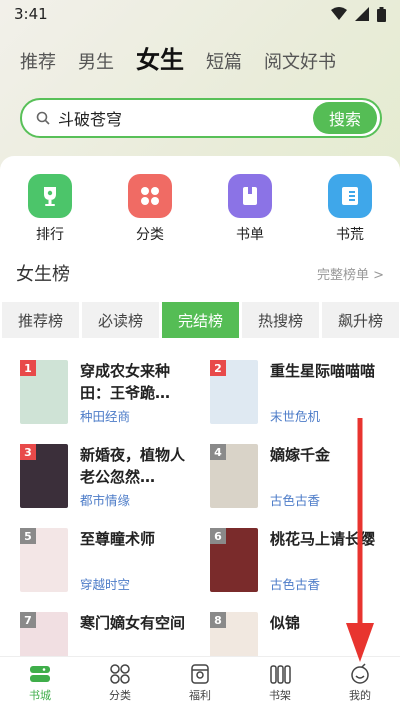  What do you see at coordinates (120, 674) in the screenshot?
I see `category-icon` at bounding box center [120, 674].